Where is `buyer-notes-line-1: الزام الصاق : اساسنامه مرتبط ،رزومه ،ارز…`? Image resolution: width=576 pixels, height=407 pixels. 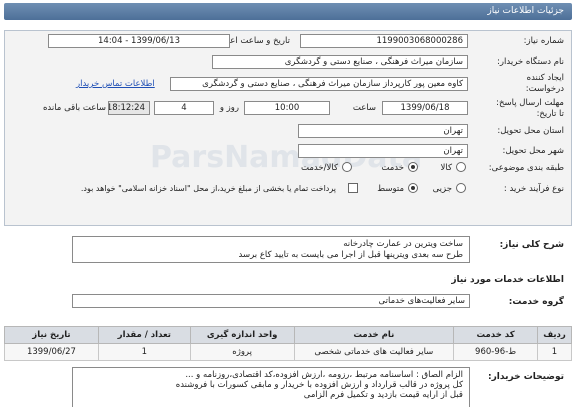
buyer-notes-line-1: الزام الصاق : اساسنامه مرتبط ،رزومه ،ارز… is located at coordinates (324, 375).